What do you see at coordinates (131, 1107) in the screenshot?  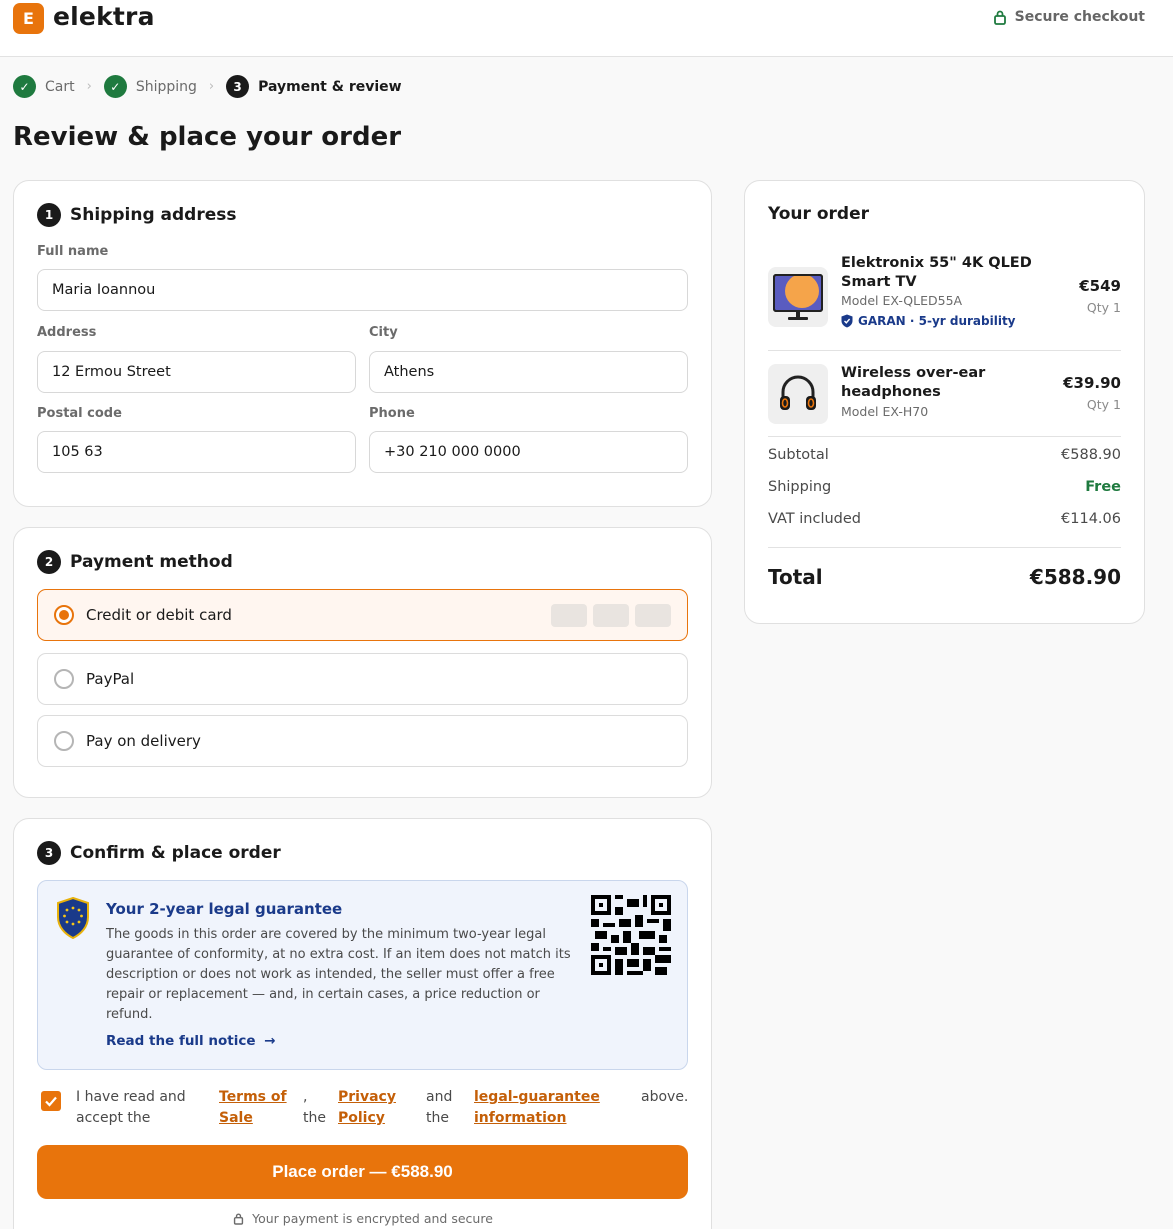 I see `accept-terms-text: I have read and accept the` at bounding box center [131, 1107].